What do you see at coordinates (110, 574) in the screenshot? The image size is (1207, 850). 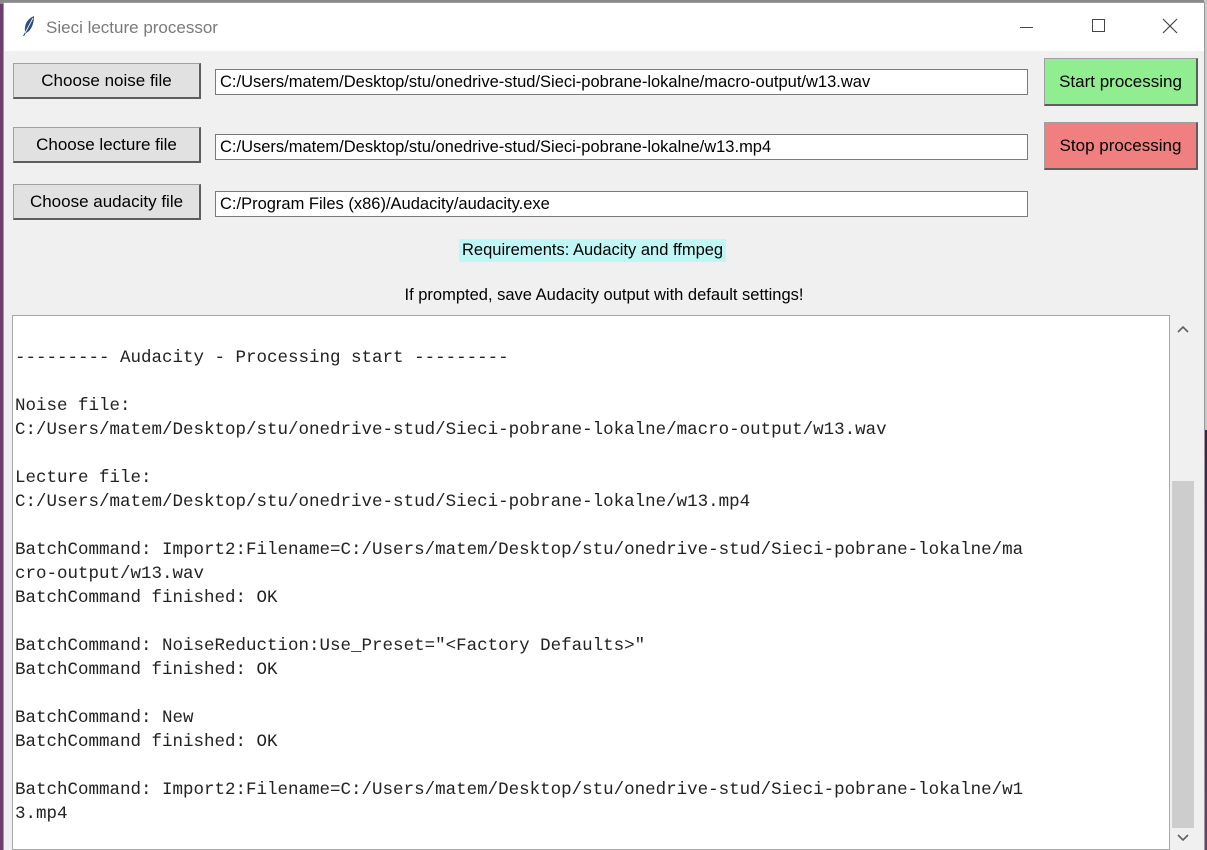 I see `log-line: cro-output/w13.wav` at bounding box center [110, 574].